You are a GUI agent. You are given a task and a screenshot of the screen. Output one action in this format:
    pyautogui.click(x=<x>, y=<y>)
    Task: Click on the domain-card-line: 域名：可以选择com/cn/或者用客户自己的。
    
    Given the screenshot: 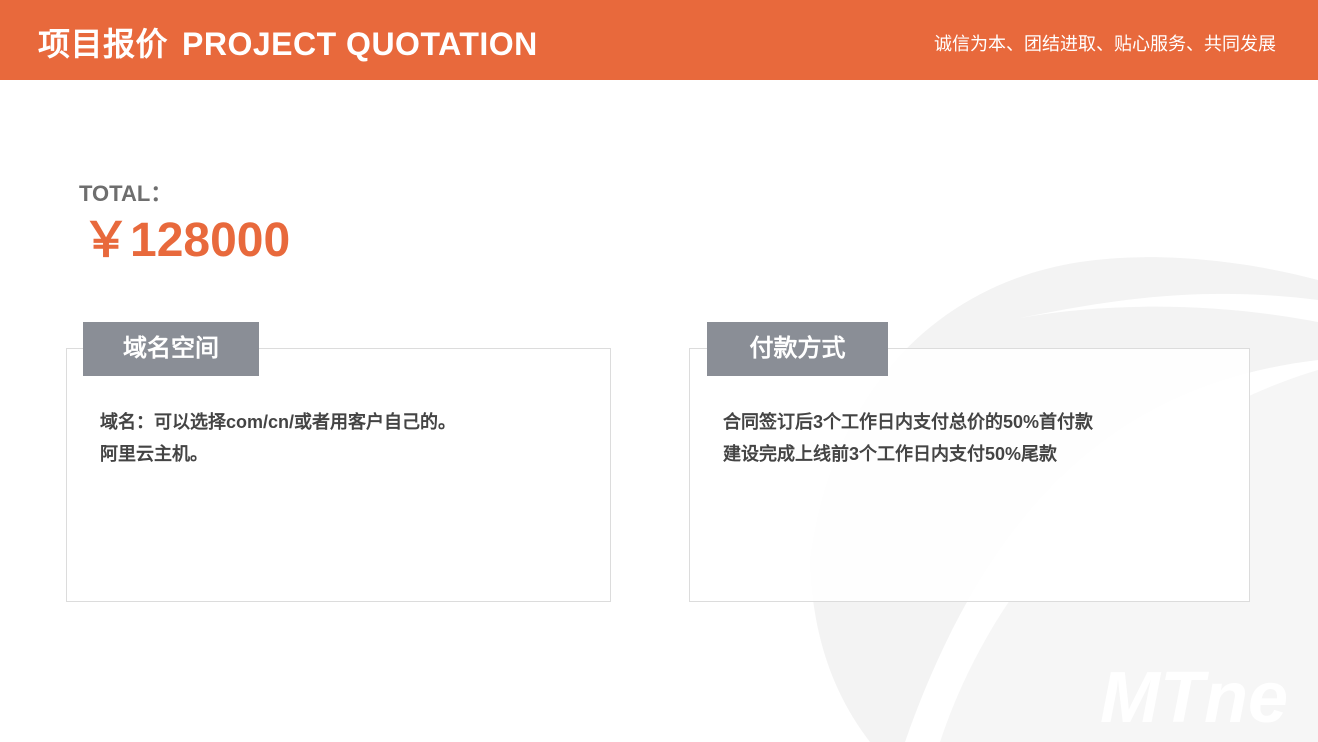 What is the action you would take?
    pyautogui.click(x=278, y=422)
    